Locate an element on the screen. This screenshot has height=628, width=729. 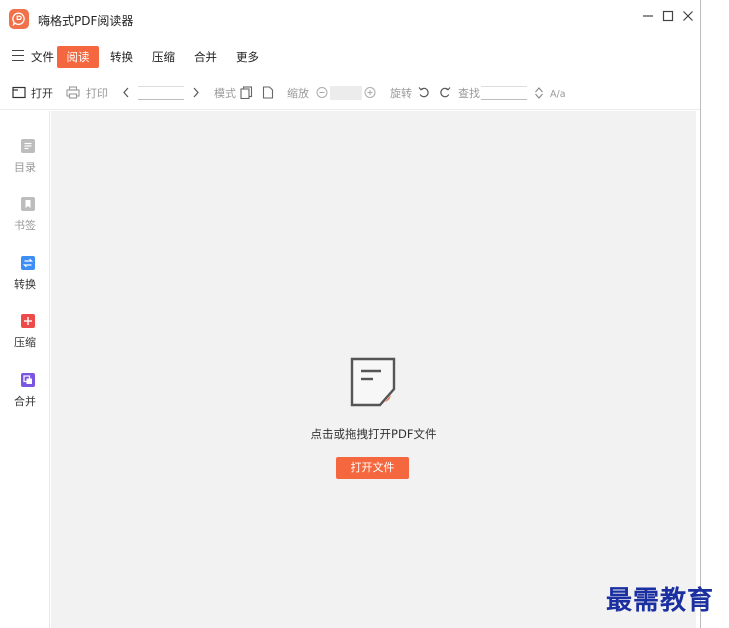
compress-icon is located at coordinates (28, 321).